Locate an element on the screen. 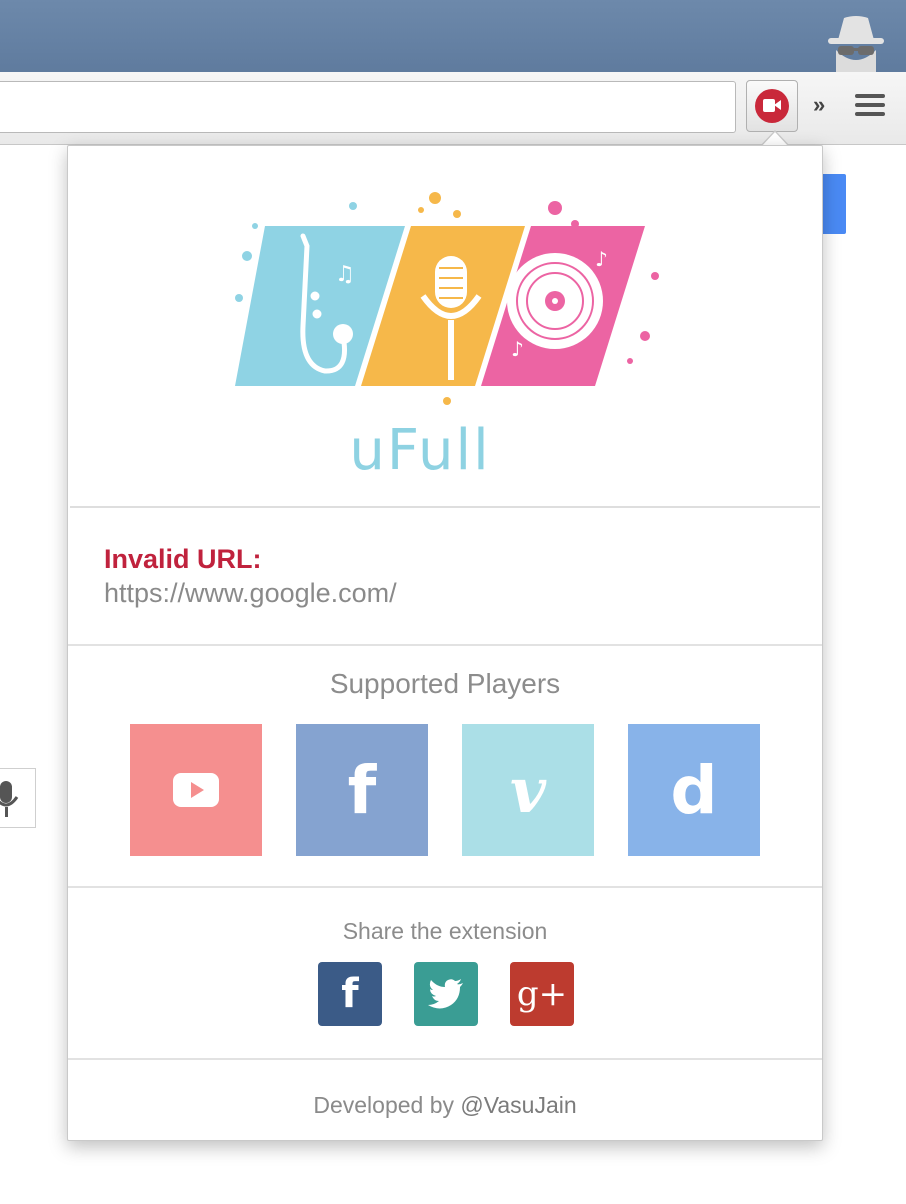  microphone-icon is located at coordinates (9, 799).